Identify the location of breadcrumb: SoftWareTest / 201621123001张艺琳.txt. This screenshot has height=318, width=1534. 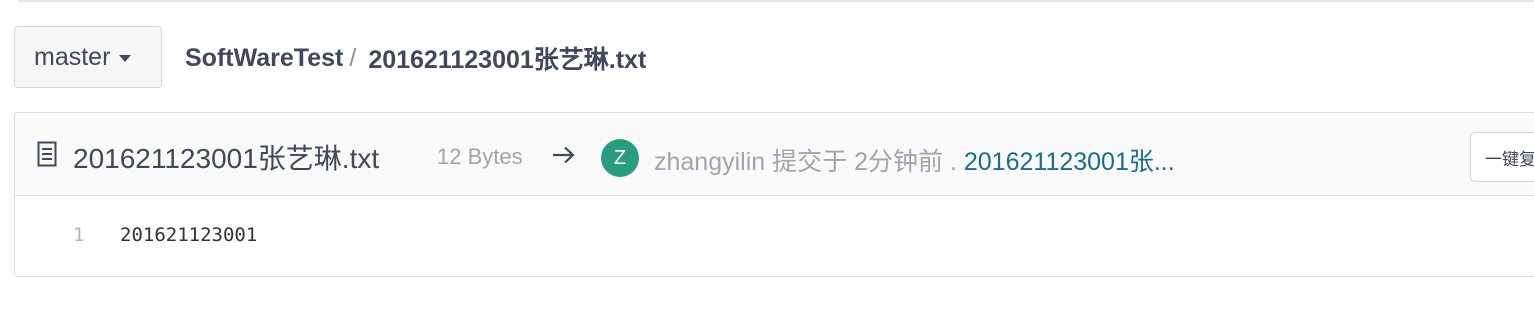
(415, 58).